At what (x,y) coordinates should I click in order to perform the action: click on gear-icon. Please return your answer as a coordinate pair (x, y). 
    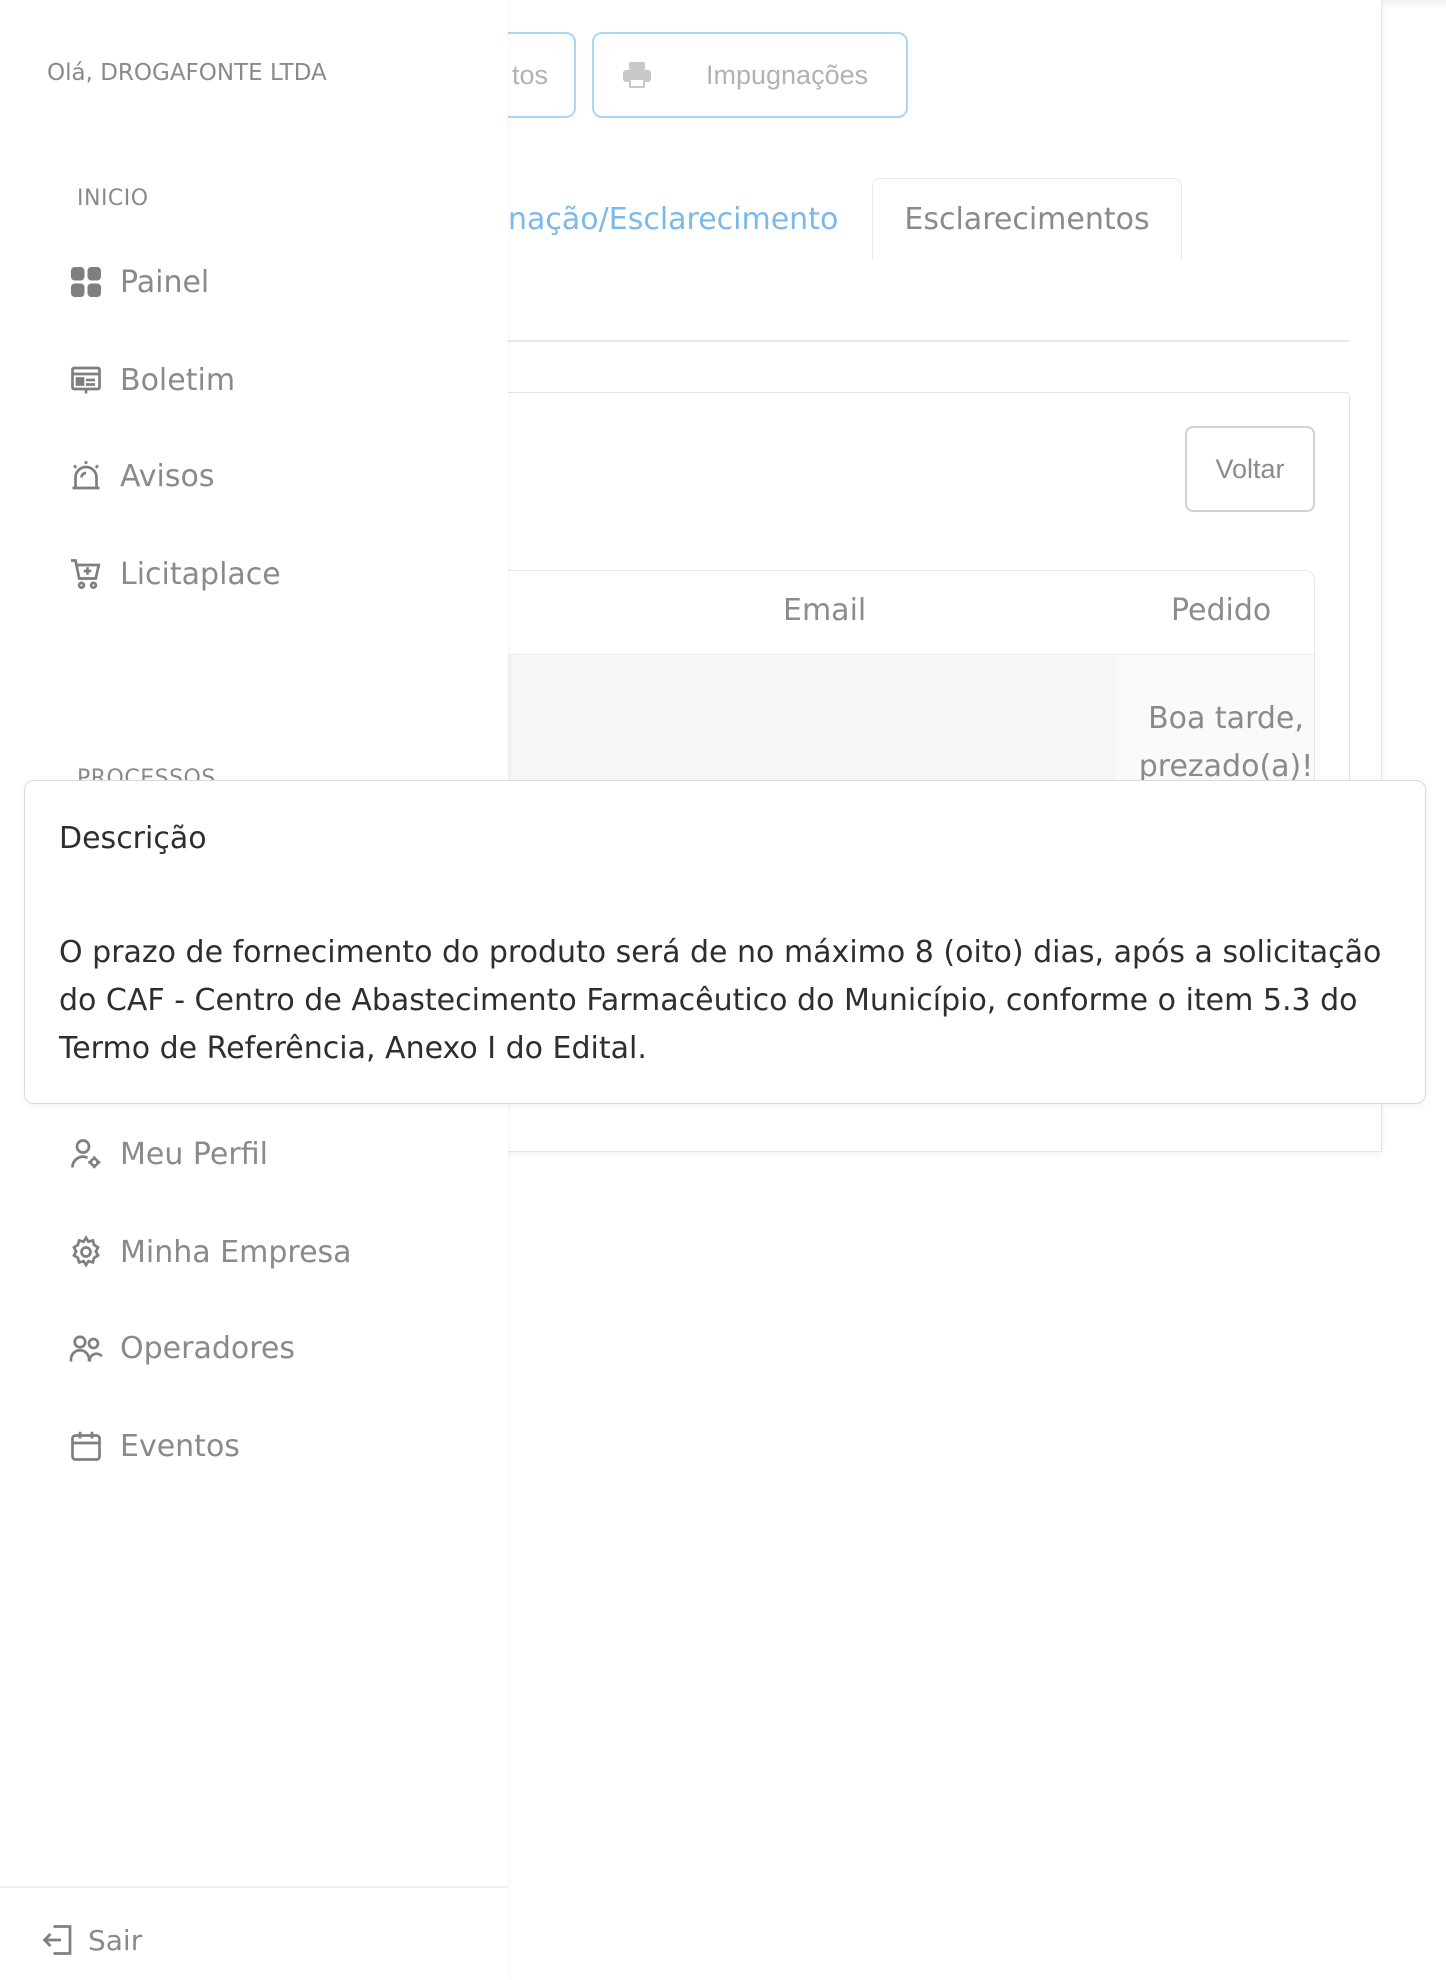
    Looking at the image, I should click on (86, 1252).